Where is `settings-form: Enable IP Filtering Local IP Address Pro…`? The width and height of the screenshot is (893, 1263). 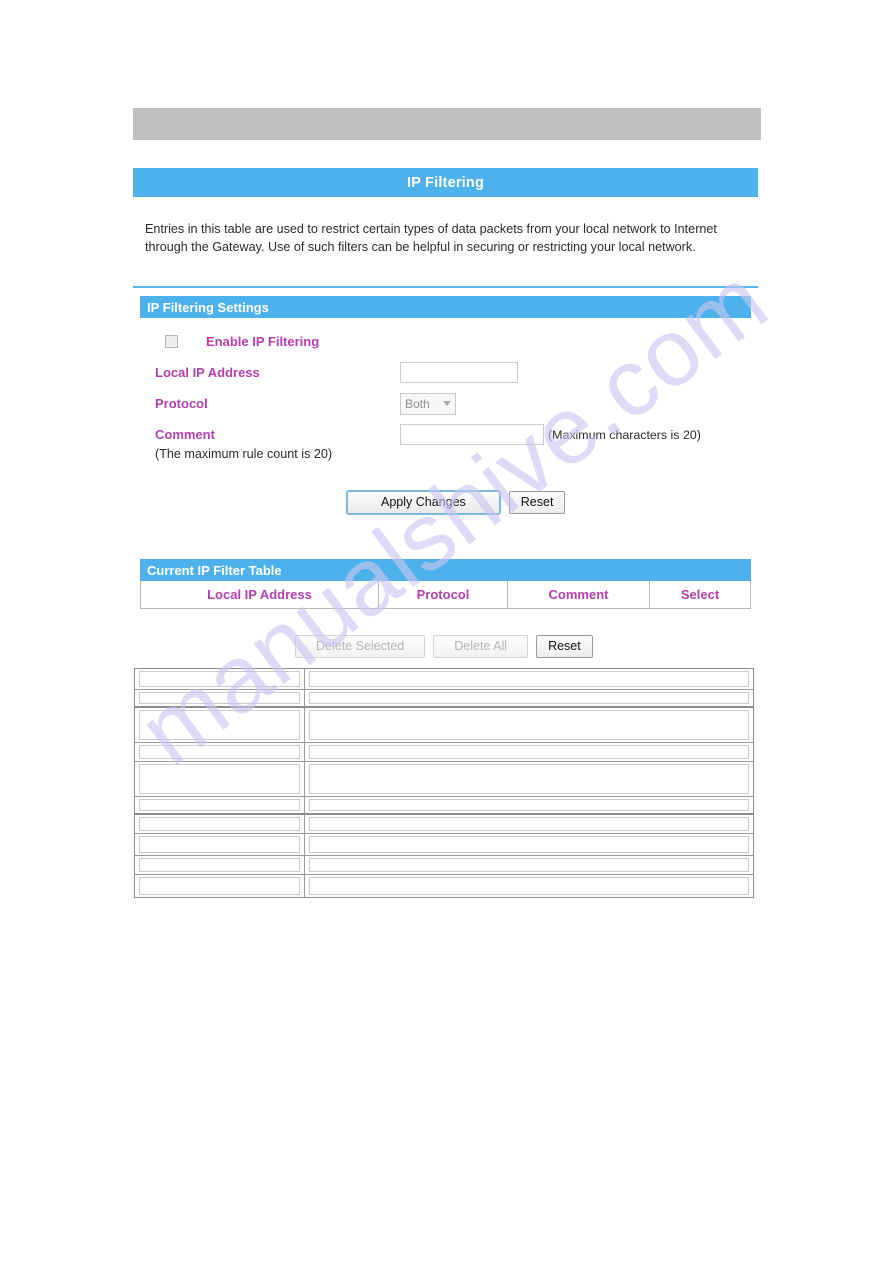 settings-form: Enable IP Filtering Local IP Address Pro… is located at coordinates (455, 388).